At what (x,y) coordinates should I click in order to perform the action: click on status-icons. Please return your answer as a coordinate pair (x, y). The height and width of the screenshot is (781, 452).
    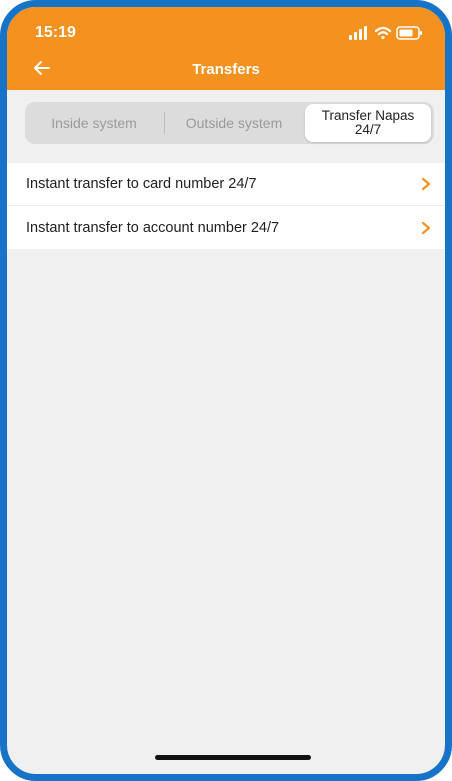
    Looking at the image, I should click on (385, 33).